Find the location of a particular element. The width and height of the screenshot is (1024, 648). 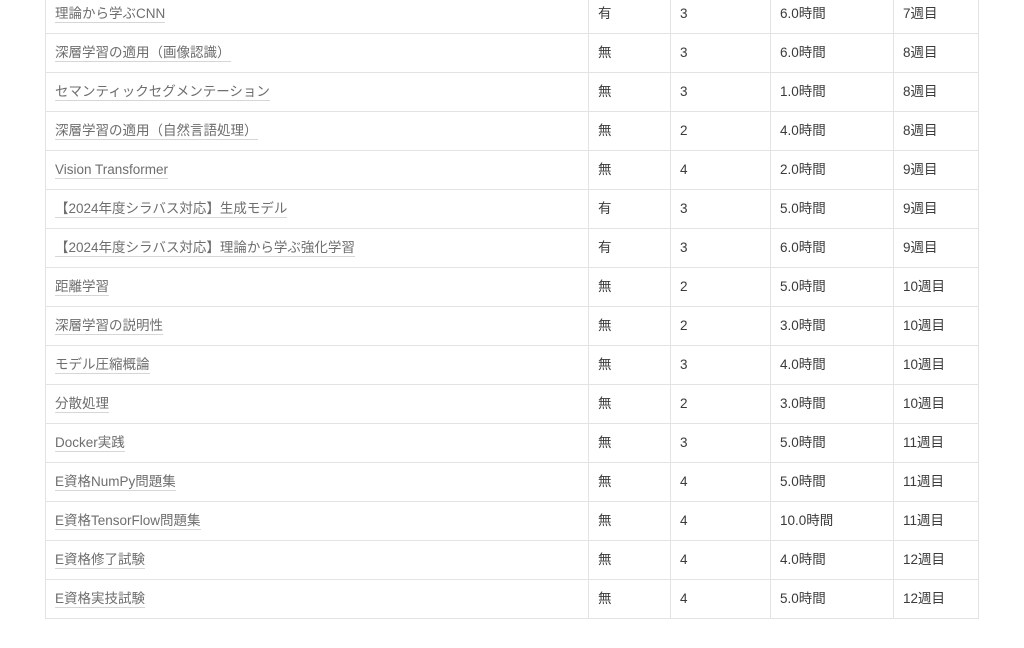

course-name-cell: 深層学習の適用（画像認識） is located at coordinates (317, 53).